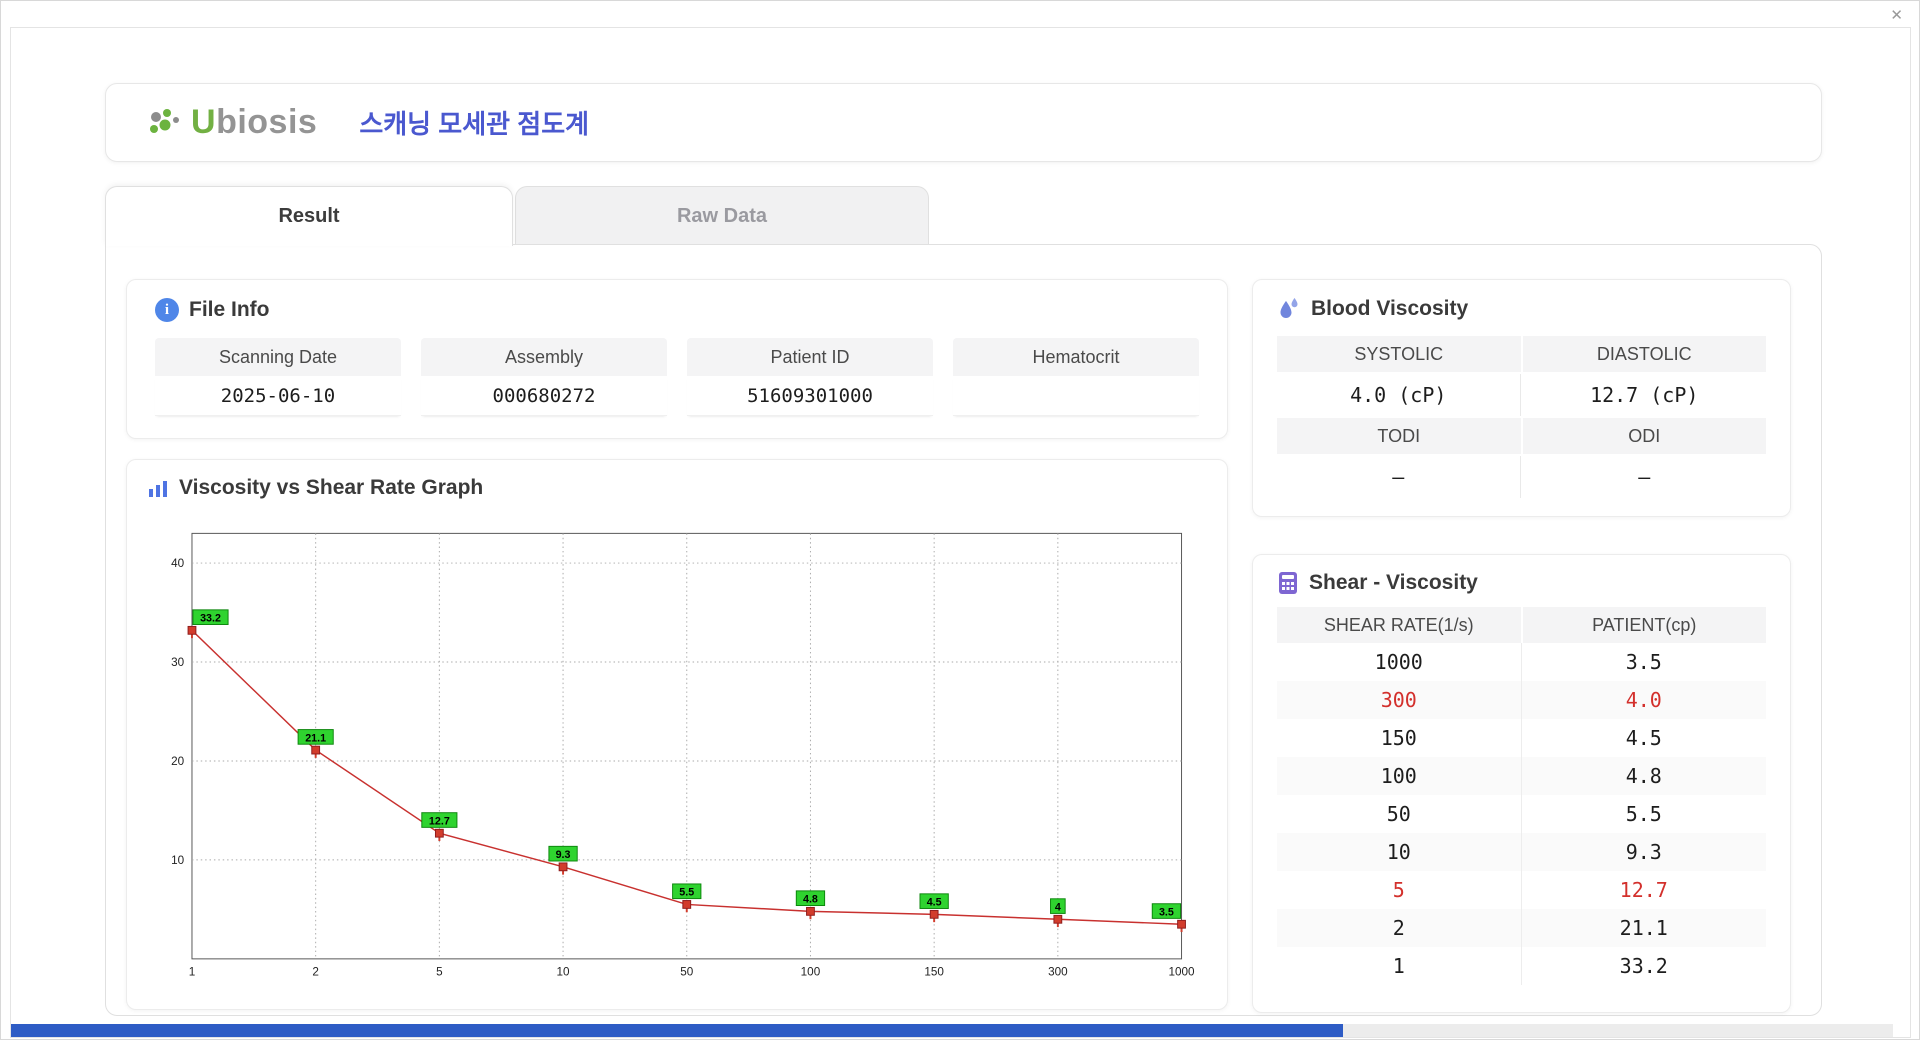 The height and width of the screenshot is (1040, 1920). Describe the element at coordinates (278, 357) in the screenshot. I see `field-label: Scanning Date` at that location.